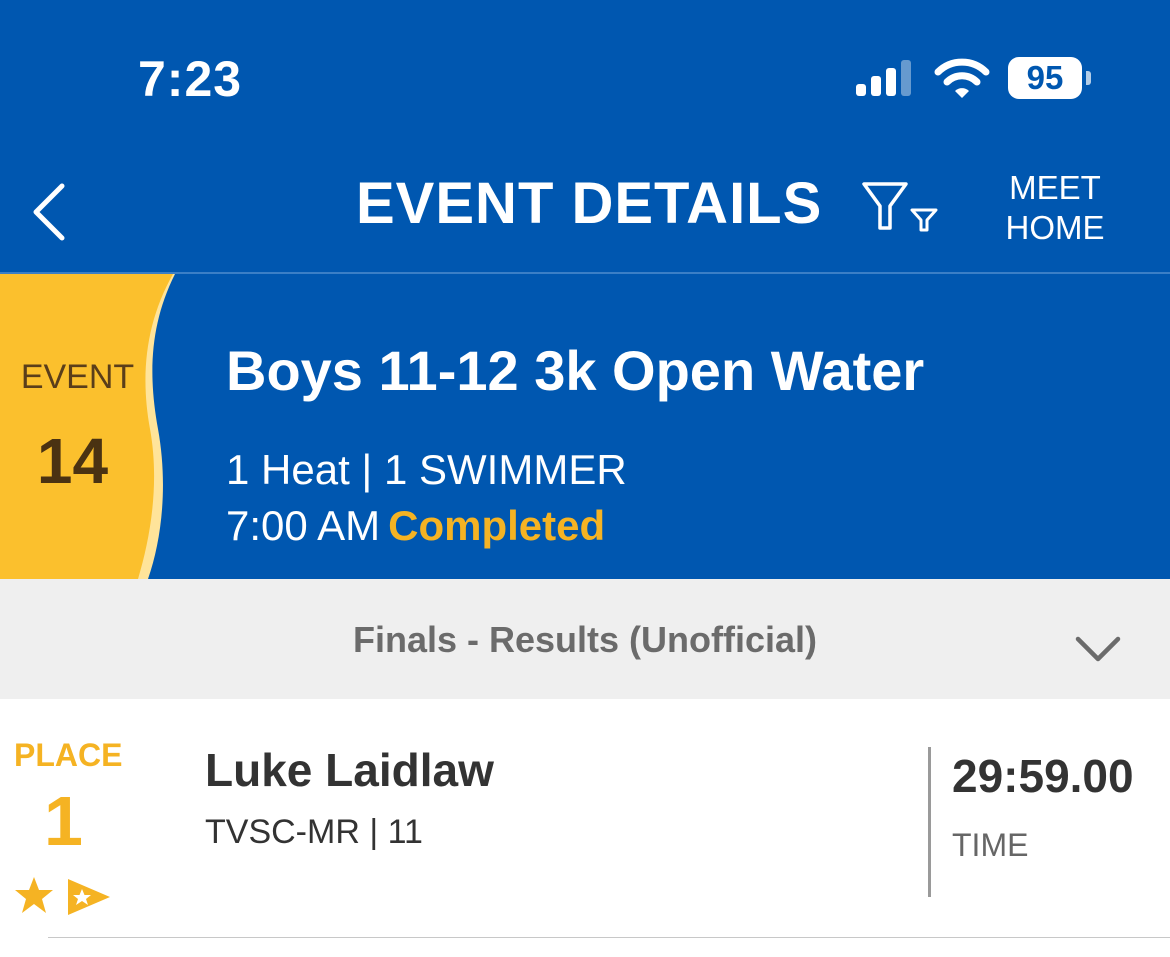 This screenshot has width=1170, height=957. I want to click on results-dropdown: Finals - Results (Unofficial), so click(585, 639).